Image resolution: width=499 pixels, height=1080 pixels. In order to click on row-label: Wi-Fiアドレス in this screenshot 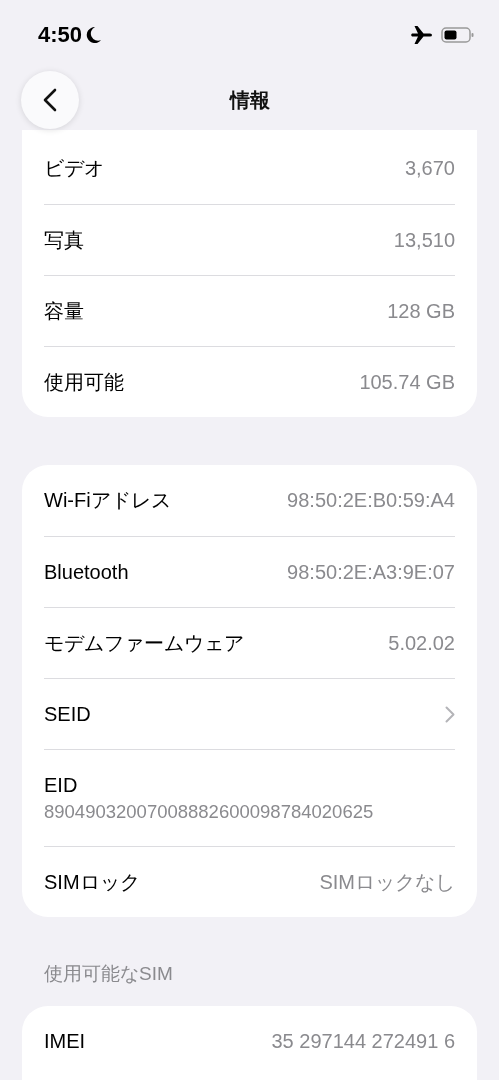, I will do `click(107, 500)`.